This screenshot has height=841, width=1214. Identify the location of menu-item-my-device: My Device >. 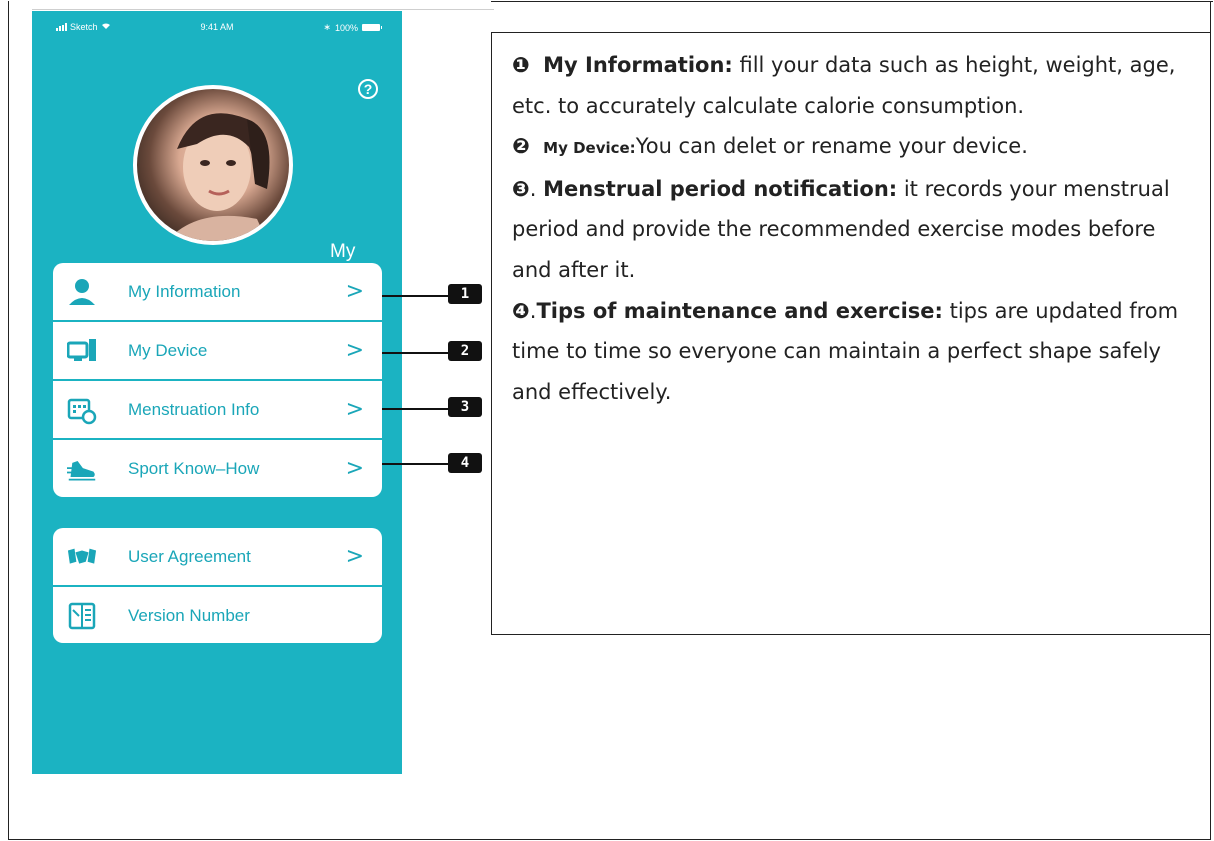
(217, 351).